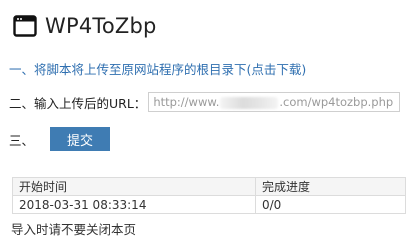  I want to click on header-start-time: 开始时间, so click(134, 186).